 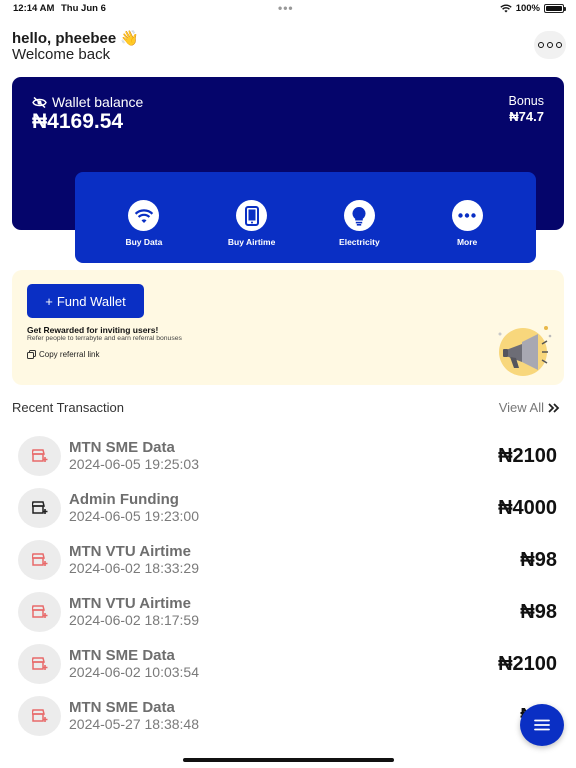 I want to click on greeting-text: hello, pheebee, so click(x=64, y=38).